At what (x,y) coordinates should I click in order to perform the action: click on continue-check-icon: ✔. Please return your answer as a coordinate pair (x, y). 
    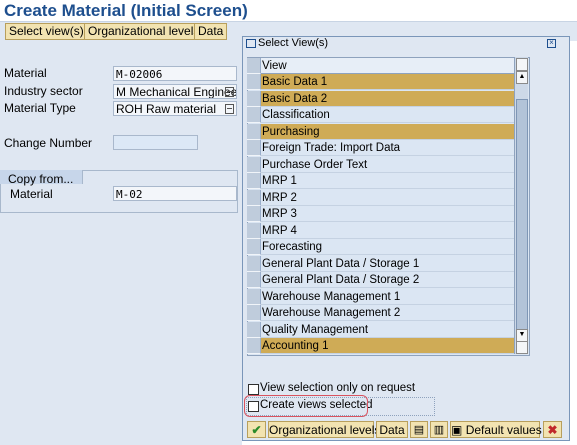
    Looking at the image, I should click on (256, 429).